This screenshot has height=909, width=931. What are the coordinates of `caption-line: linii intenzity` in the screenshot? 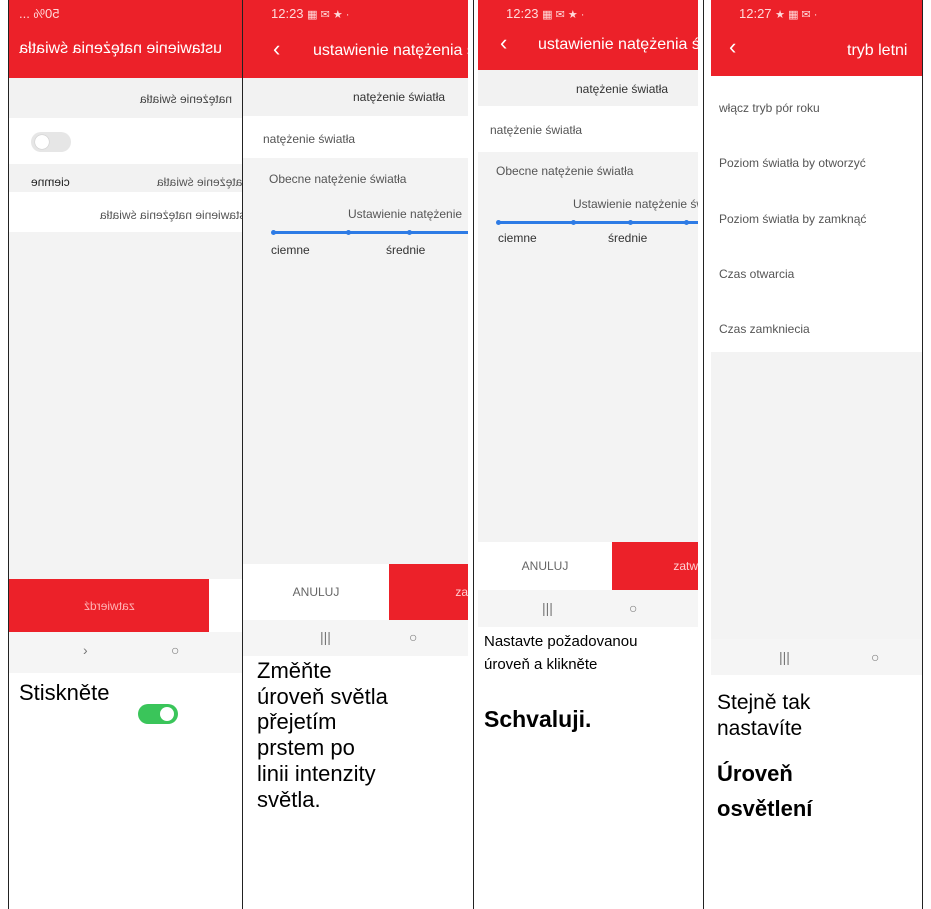 It's located at (316, 773).